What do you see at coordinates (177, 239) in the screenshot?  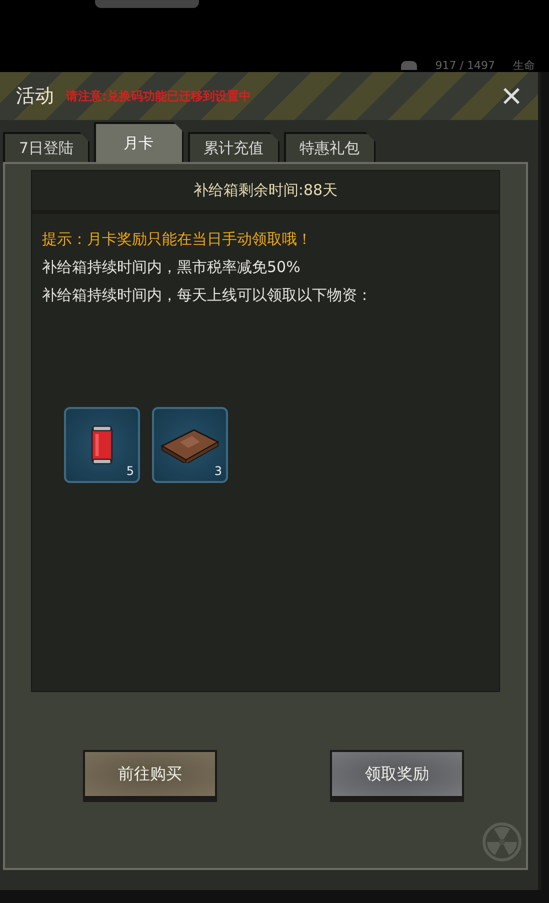 I see `tip-text: 提示：月卡奖励只能在当日手动领取哦！` at bounding box center [177, 239].